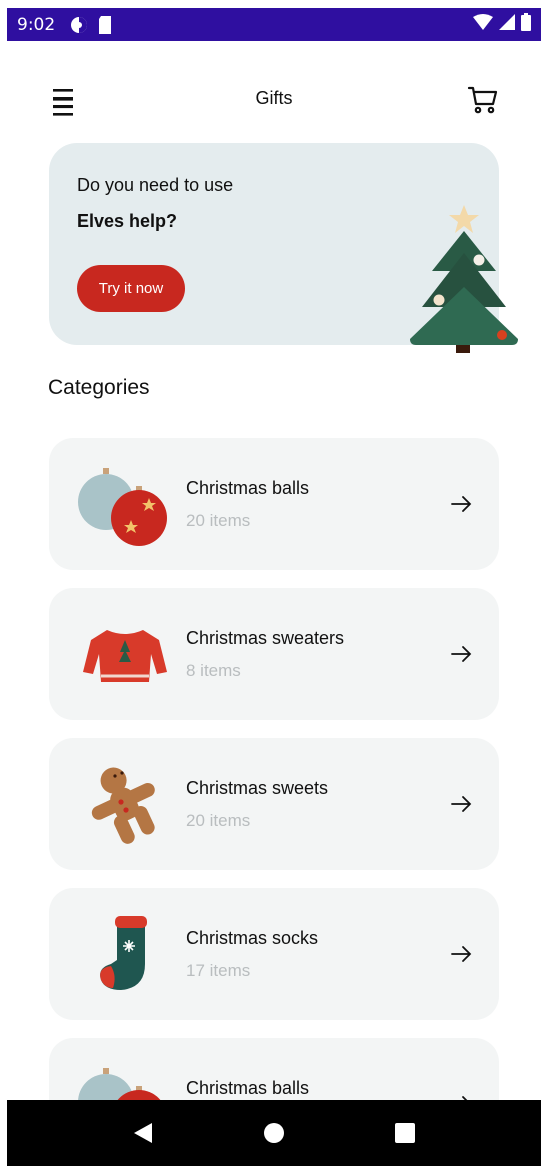 The height and width of the screenshot is (1174, 548). Describe the element at coordinates (125, 655) in the screenshot. I see `sweater-icon` at that location.